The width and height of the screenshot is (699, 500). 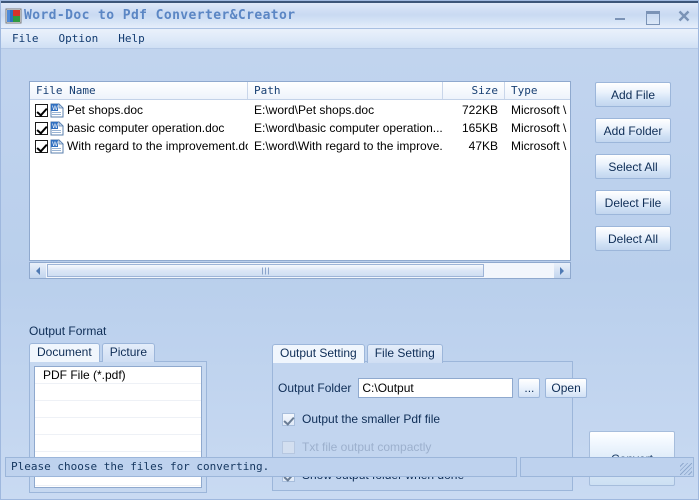 I want to click on scroll-left-arrow-icon, so click(x=38, y=270).